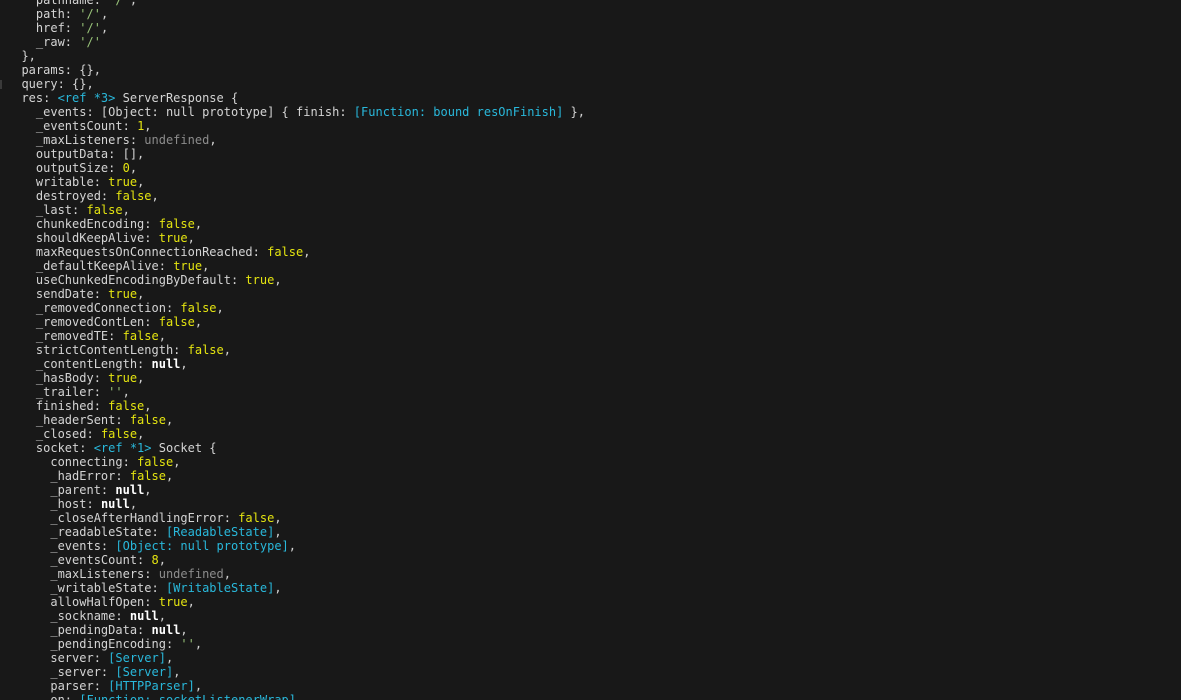 The width and height of the screenshot is (1181, 700). What do you see at coordinates (187, 644) in the screenshot?
I see `token: ''` at bounding box center [187, 644].